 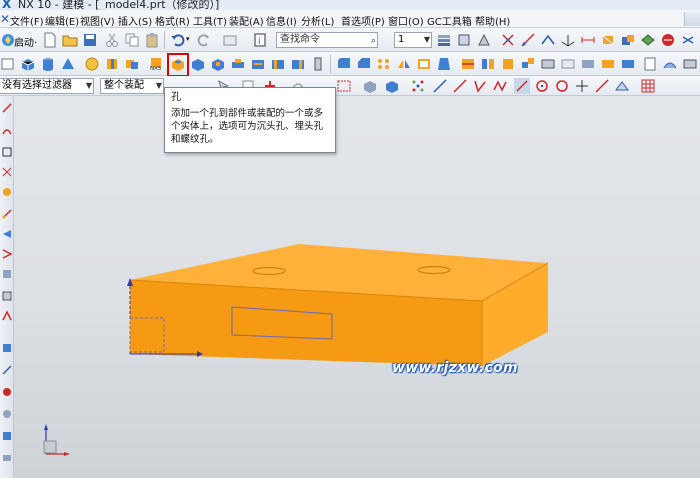 What do you see at coordinates (281, 20) in the screenshot?
I see `menu-info: 信息(I)` at bounding box center [281, 20].